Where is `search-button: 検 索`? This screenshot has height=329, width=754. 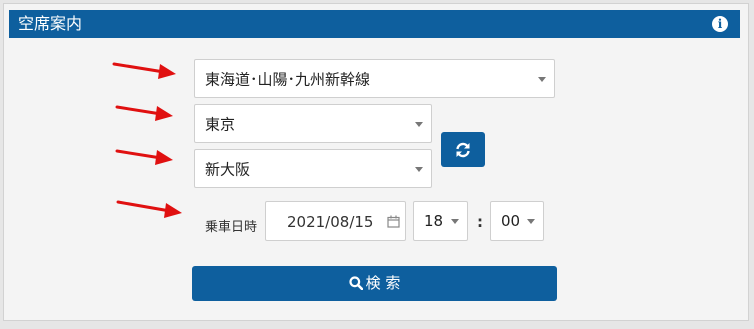
search-button: 検 索 is located at coordinates (374, 283).